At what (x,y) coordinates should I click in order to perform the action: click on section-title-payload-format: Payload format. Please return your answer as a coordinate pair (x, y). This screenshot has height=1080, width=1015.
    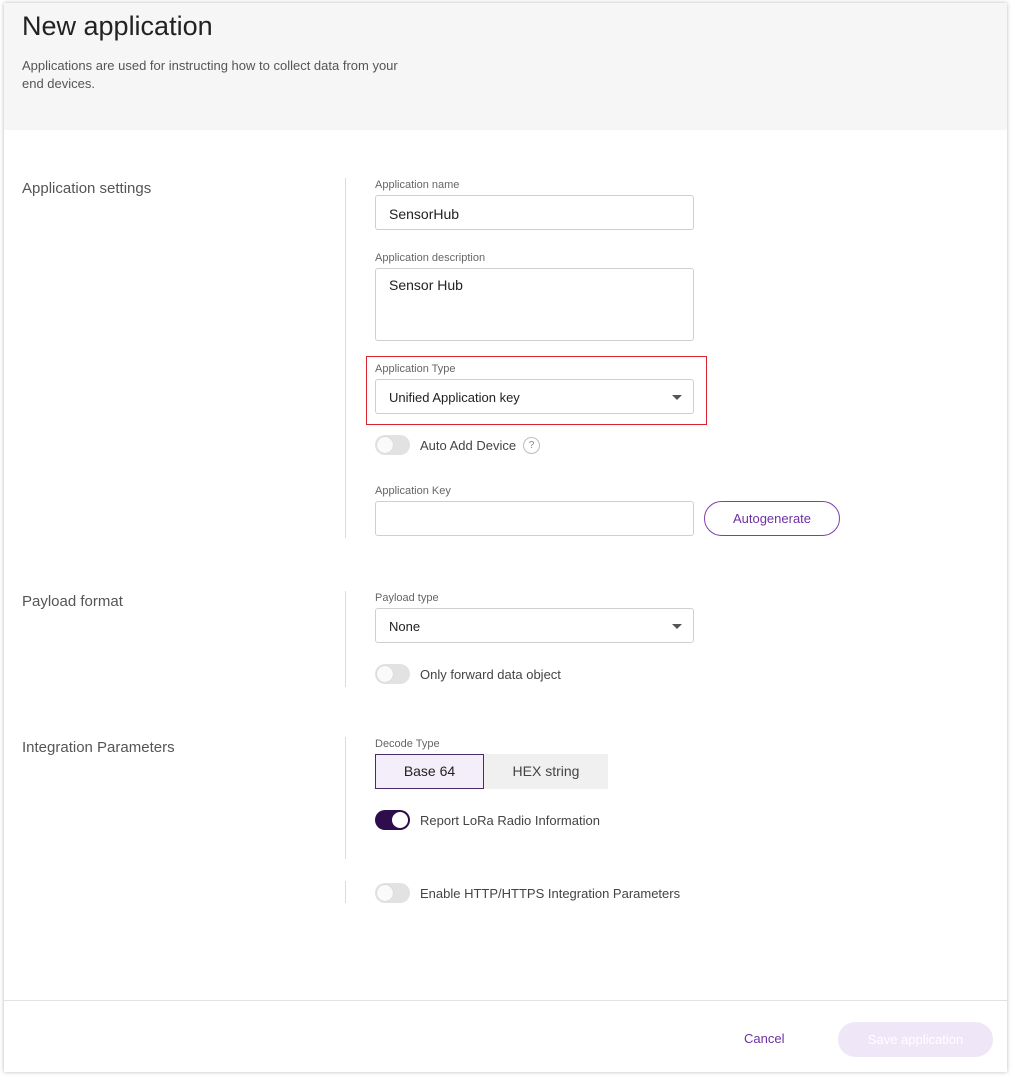
    Looking at the image, I should click on (72, 601).